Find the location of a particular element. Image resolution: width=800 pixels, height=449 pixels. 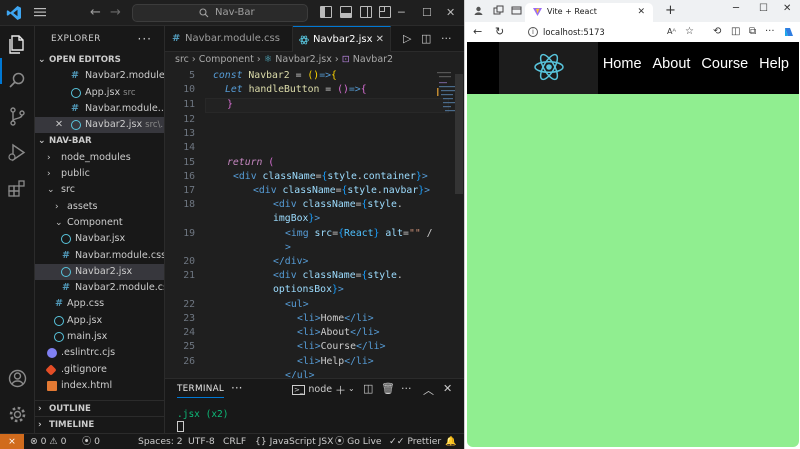

tree-item: # Navbar.module.css is located at coordinates (99, 256).